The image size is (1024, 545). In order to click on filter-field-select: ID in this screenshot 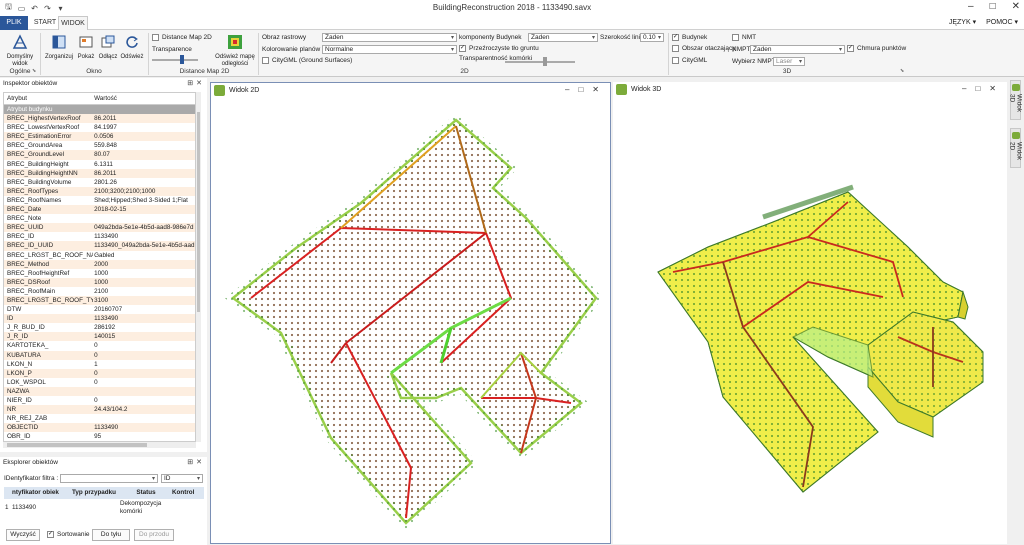, I will do `click(182, 478)`.